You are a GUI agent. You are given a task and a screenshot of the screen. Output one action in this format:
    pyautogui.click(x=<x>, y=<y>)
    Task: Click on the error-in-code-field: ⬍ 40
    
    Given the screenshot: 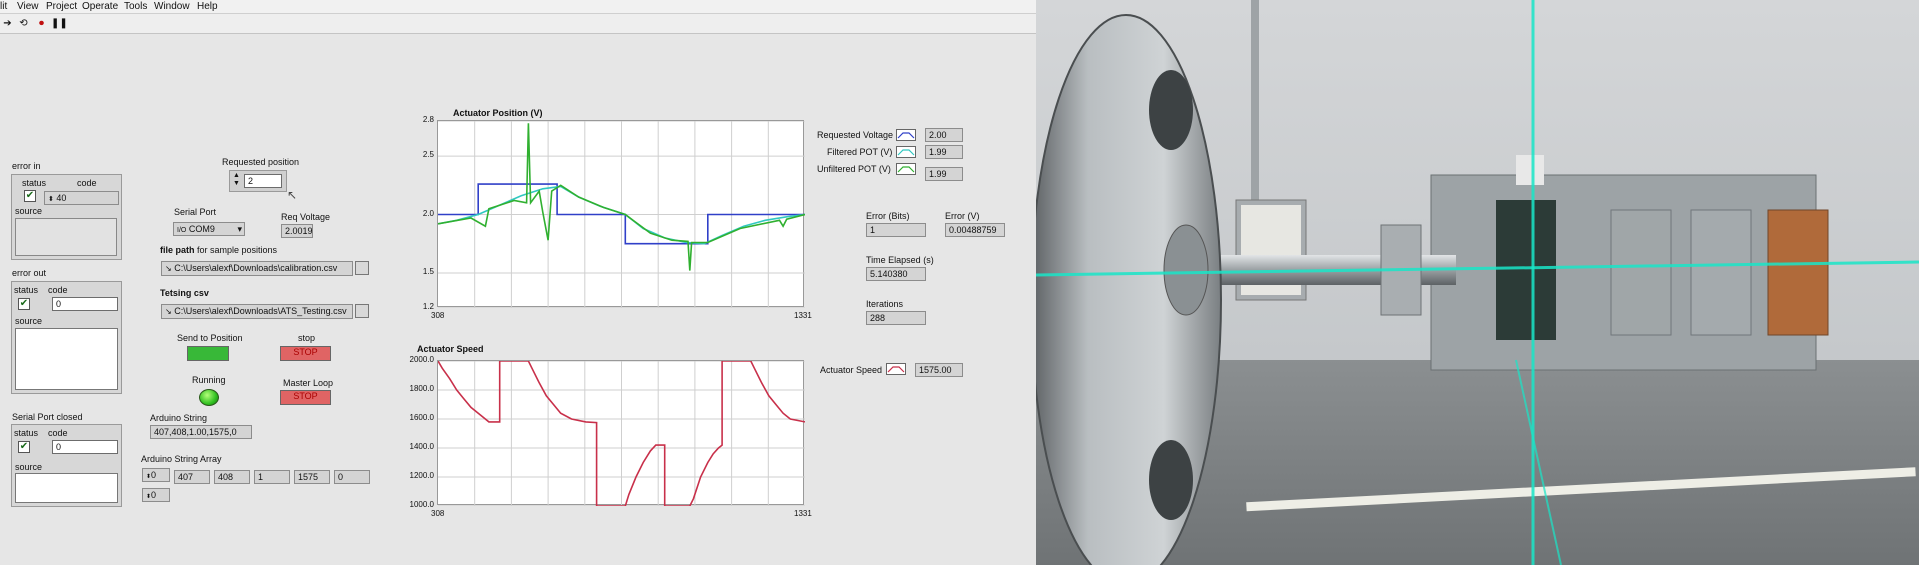 What is the action you would take?
    pyautogui.click(x=81, y=198)
    